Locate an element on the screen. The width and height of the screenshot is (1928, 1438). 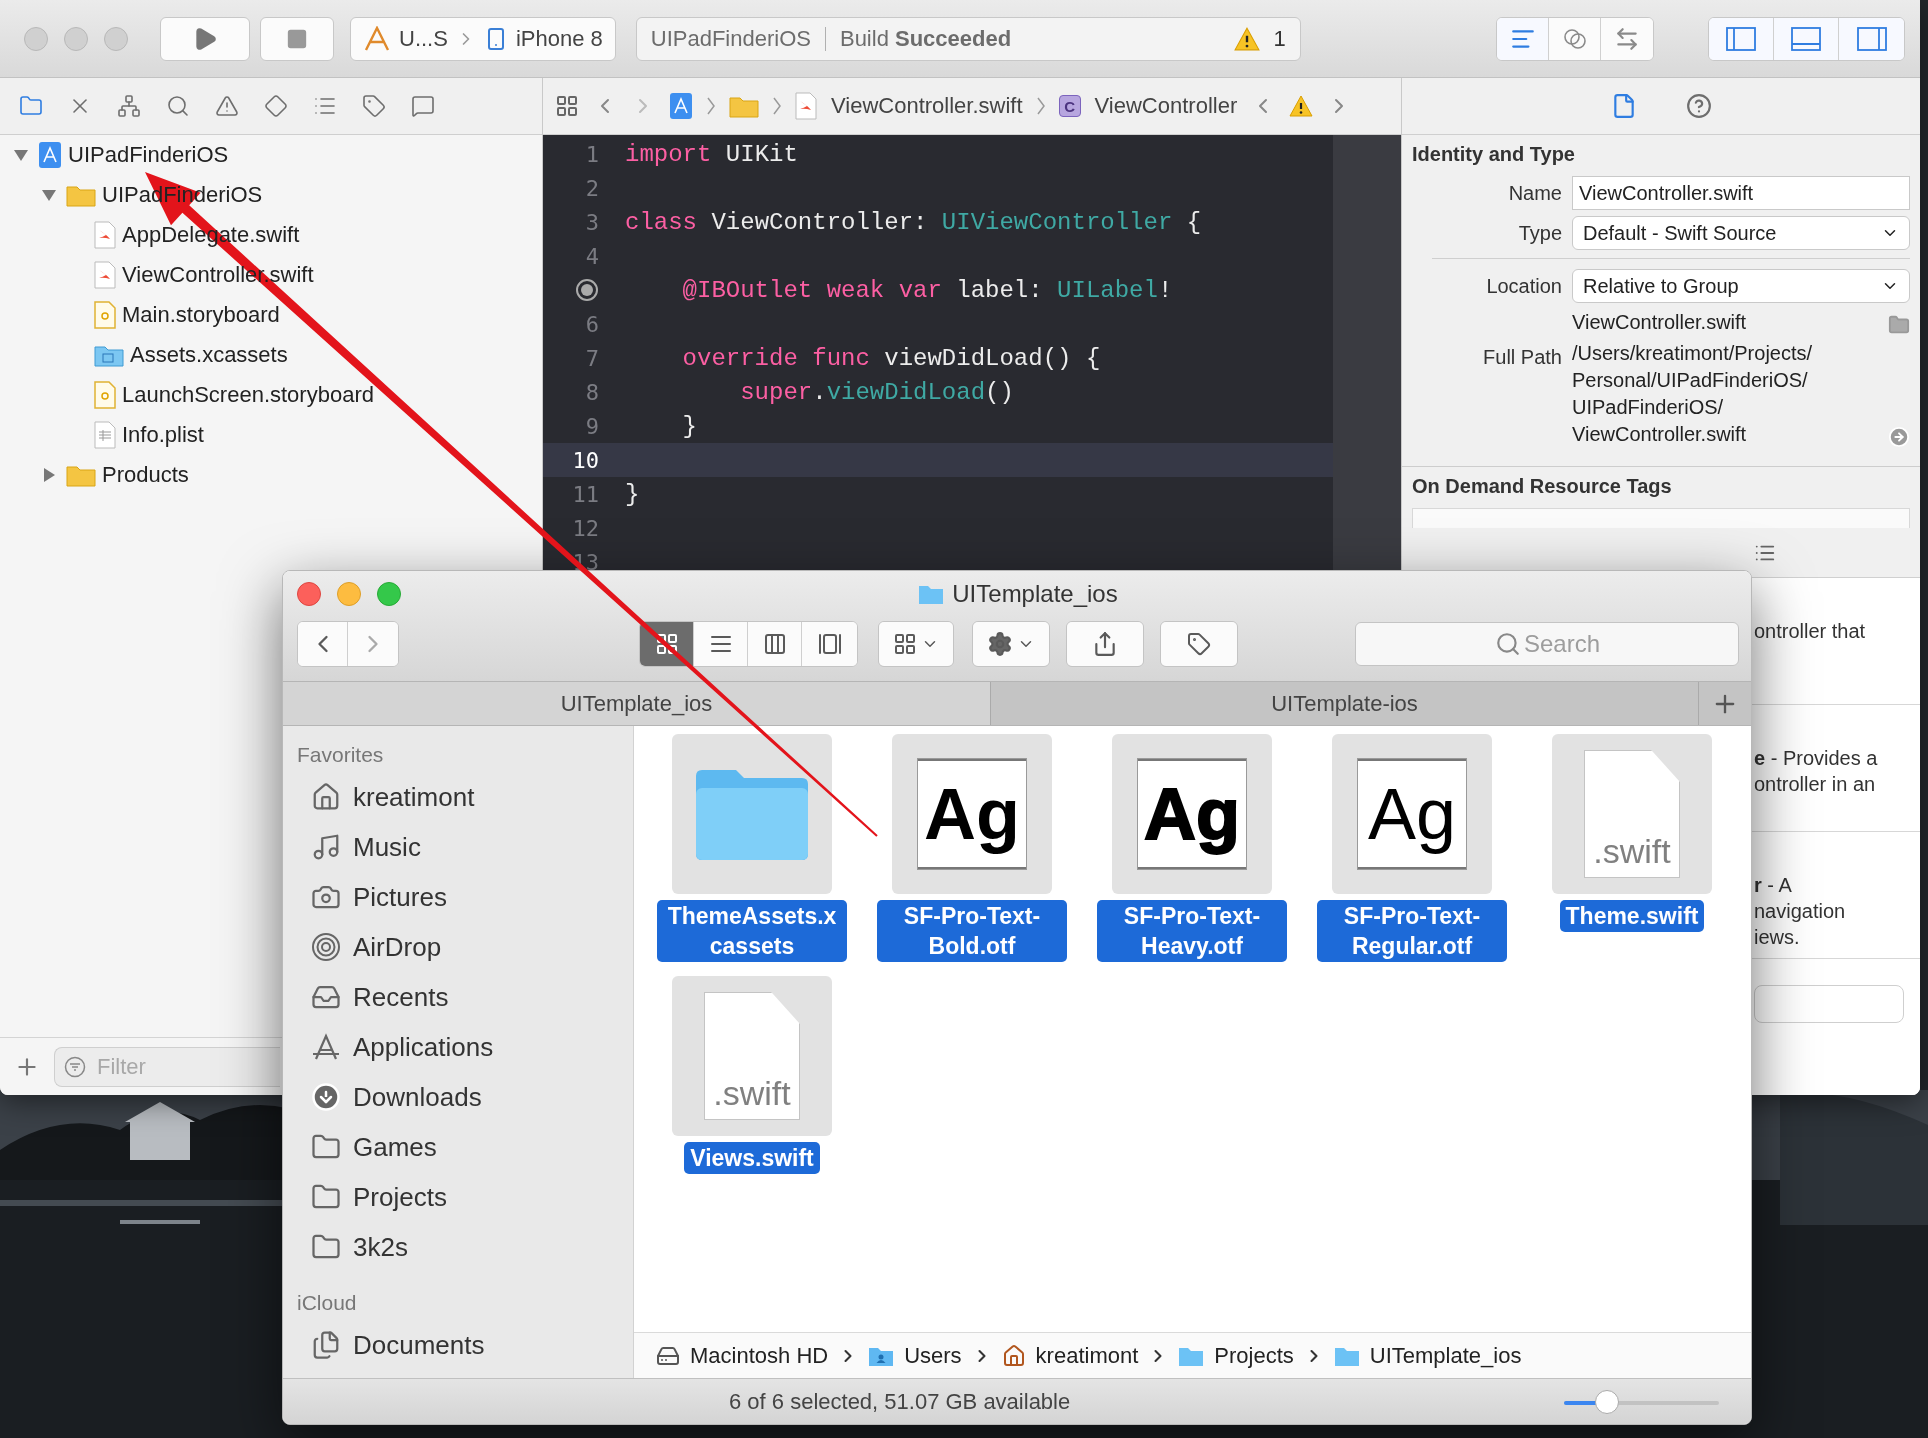
back-button is located at coordinates (323, 644).